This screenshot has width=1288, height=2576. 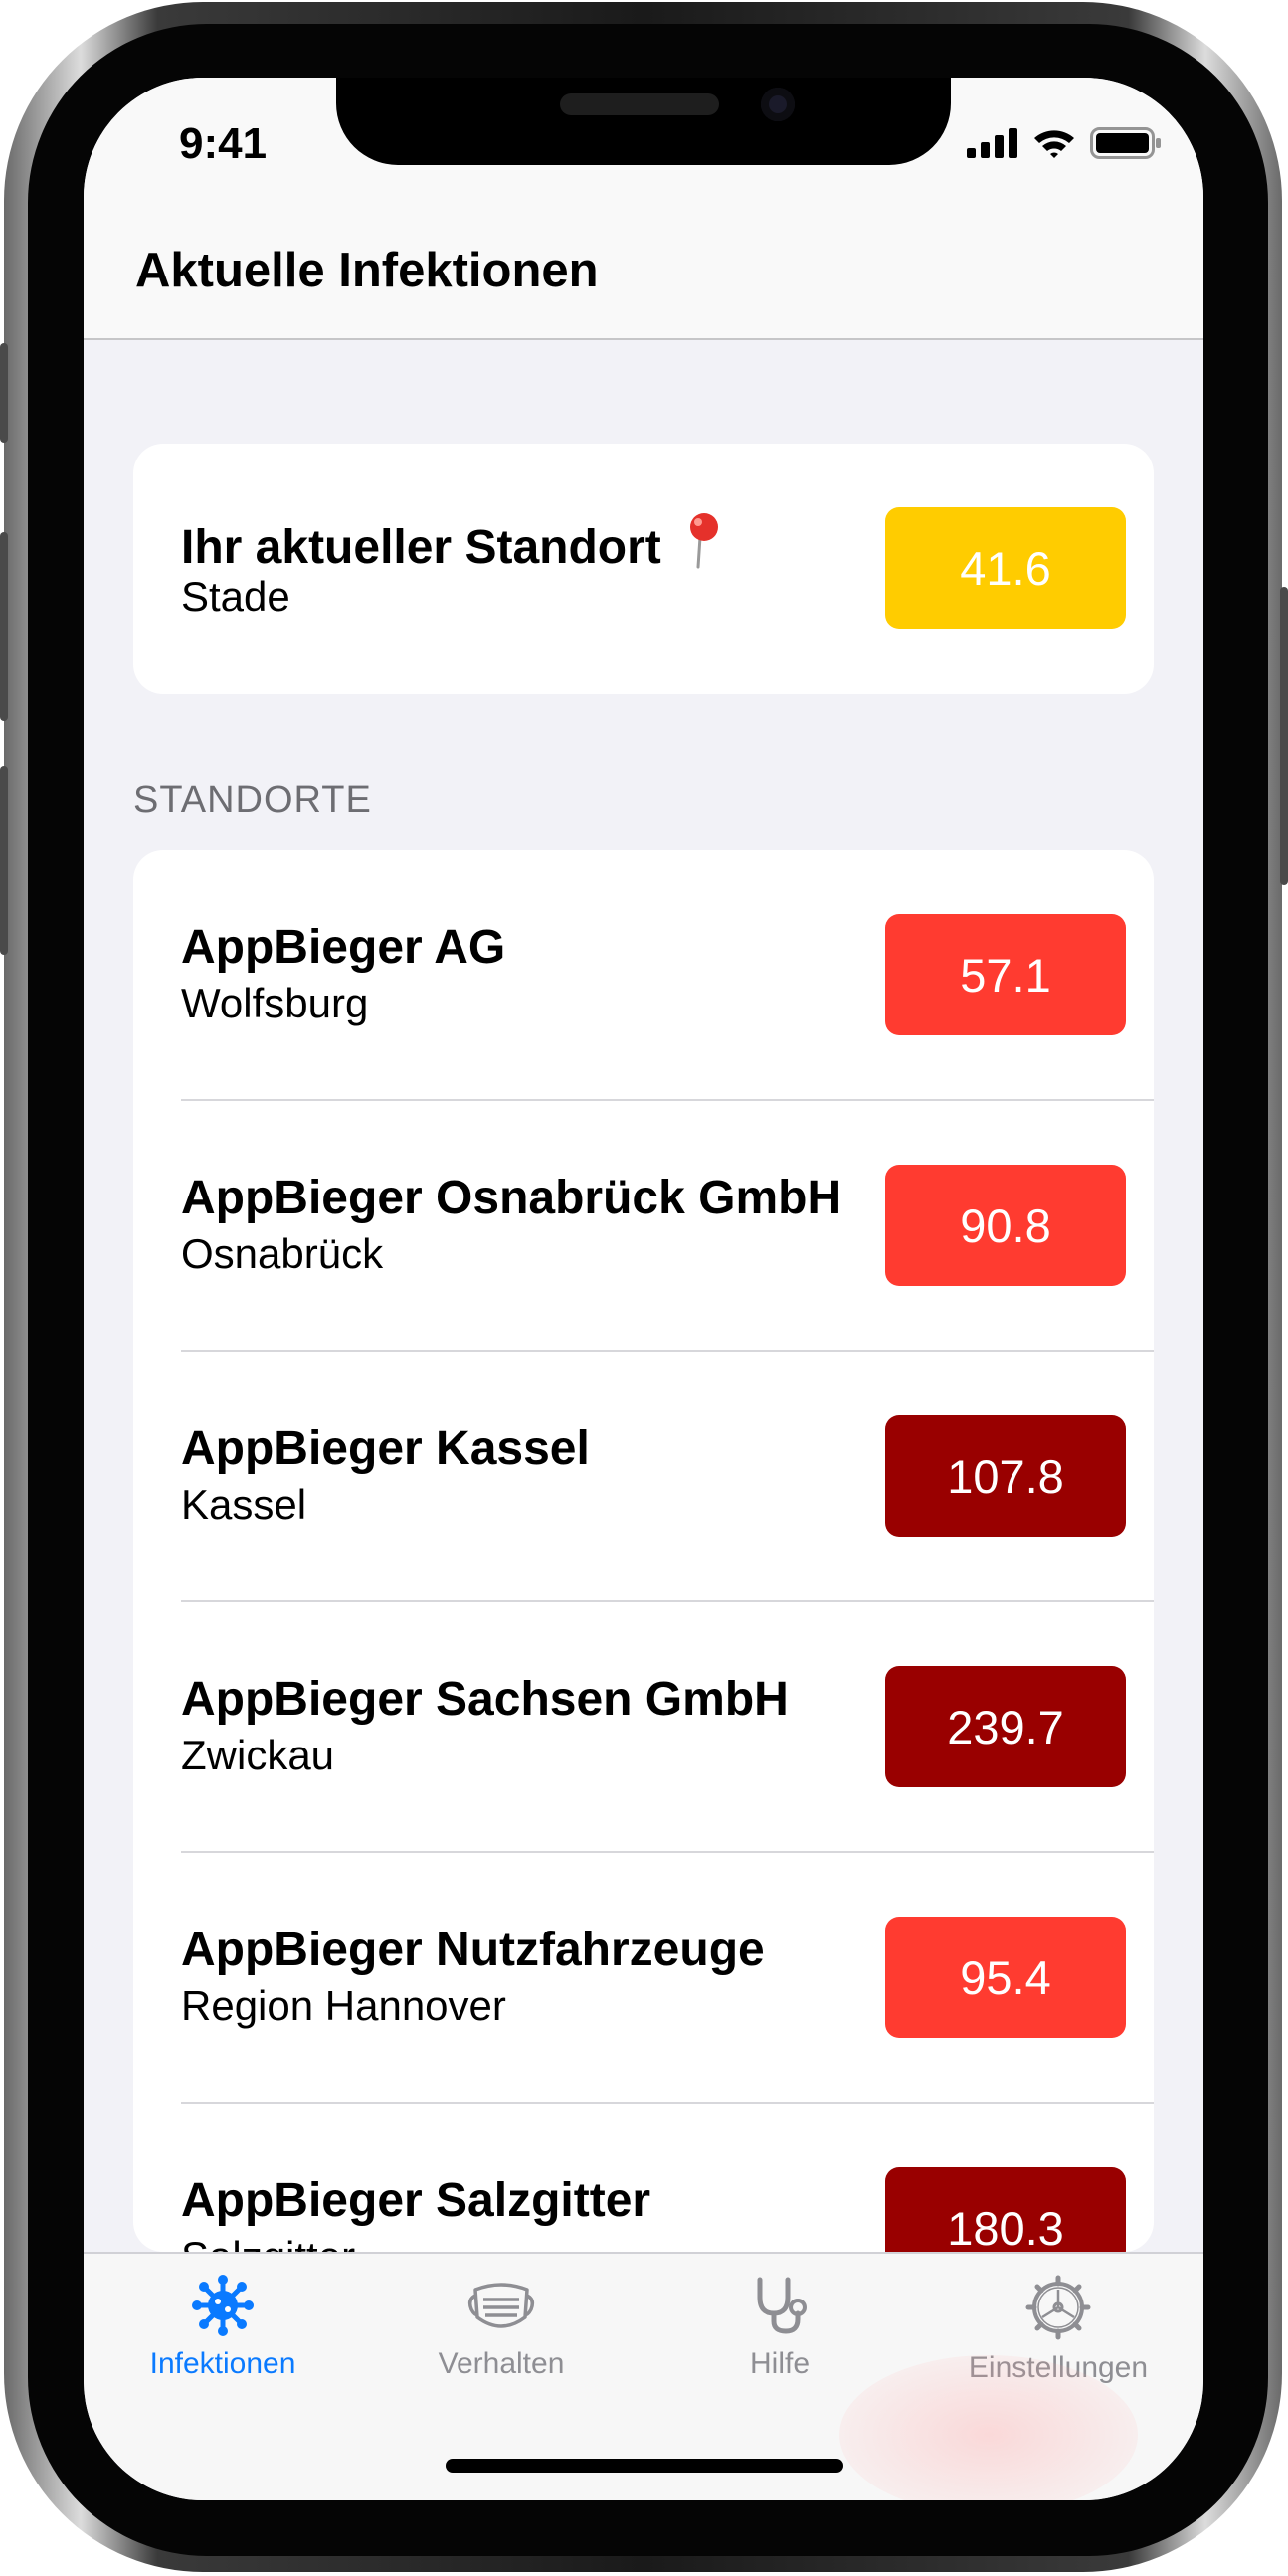 What do you see at coordinates (1054, 144) in the screenshot?
I see `wifi-icon` at bounding box center [1054, 144].